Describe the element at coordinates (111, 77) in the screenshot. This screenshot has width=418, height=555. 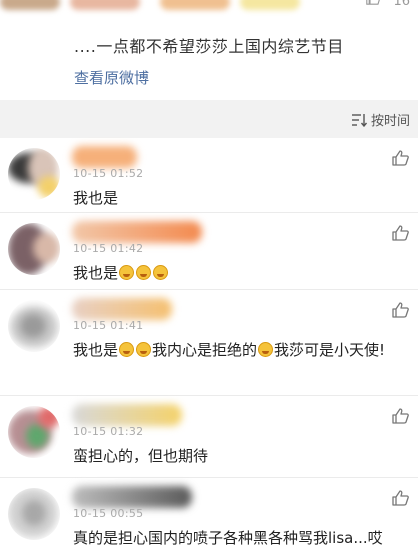
I see `view-original-link: 查看原微博` at that location.